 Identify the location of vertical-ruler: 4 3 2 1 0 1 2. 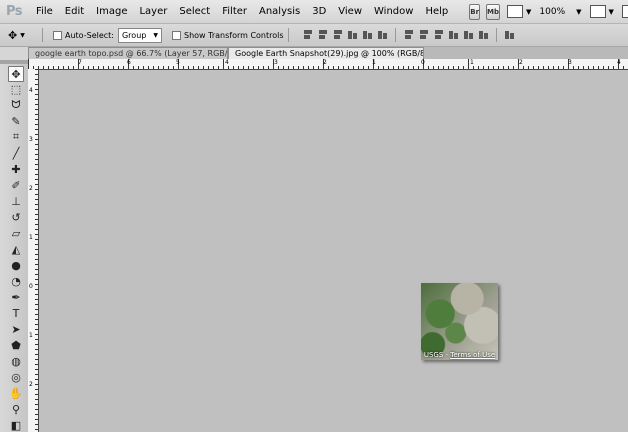
(33, 250).